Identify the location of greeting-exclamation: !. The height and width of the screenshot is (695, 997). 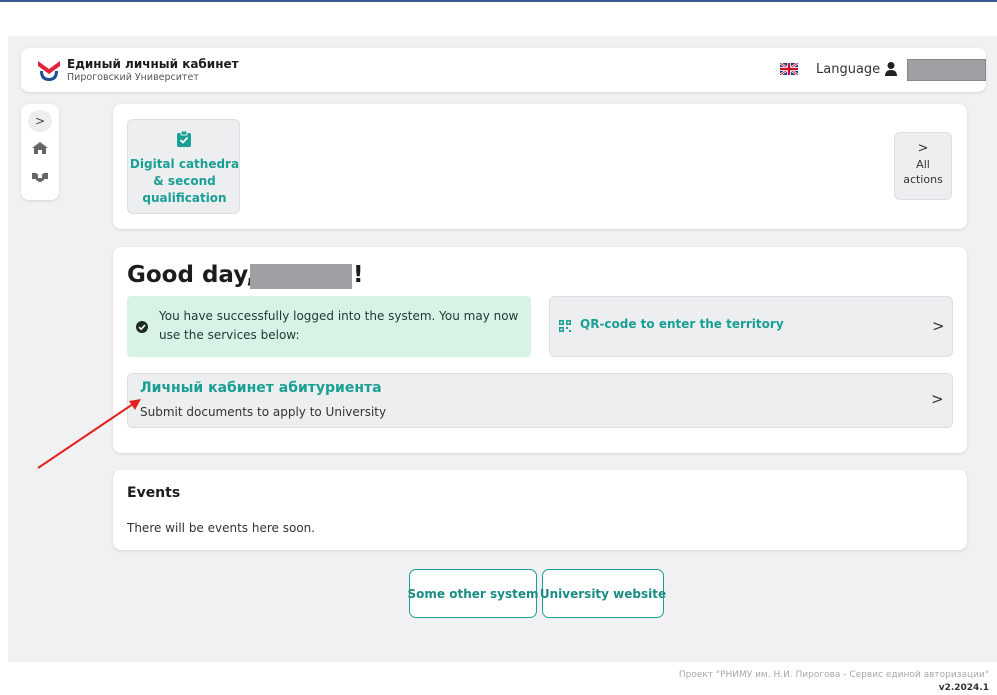
(358, 275).